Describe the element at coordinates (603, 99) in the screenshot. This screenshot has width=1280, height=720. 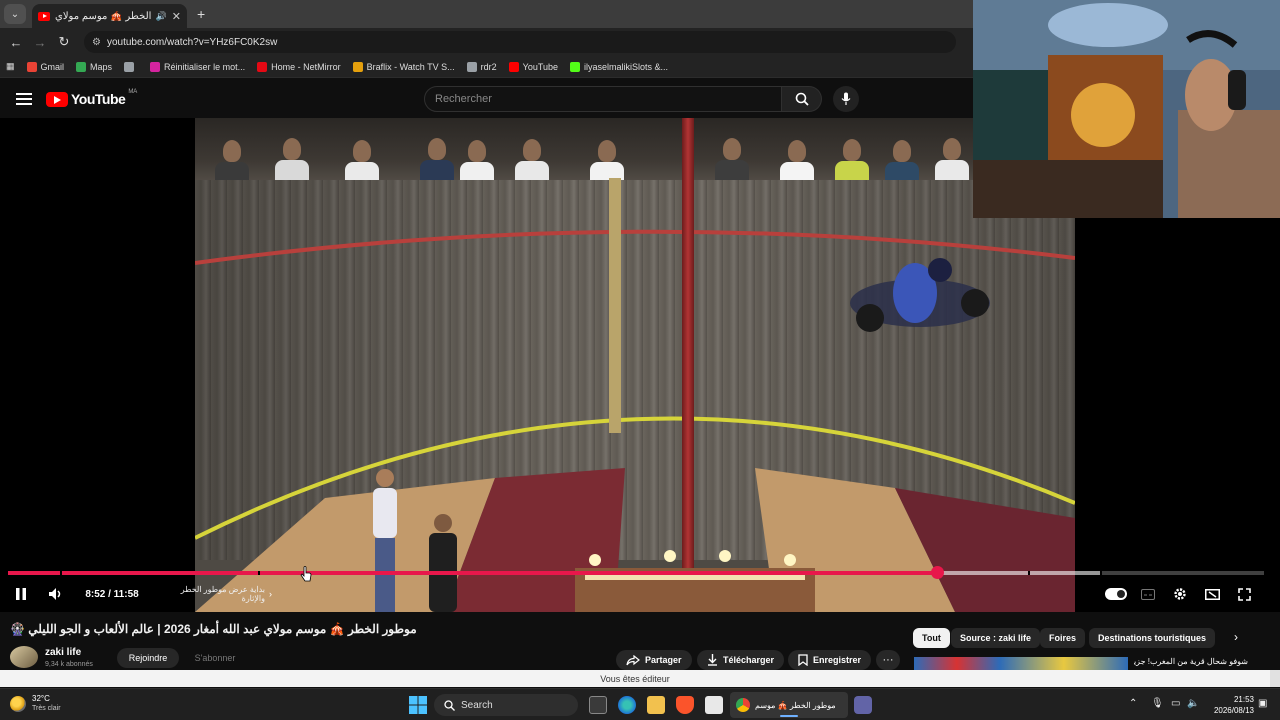
I see `search-input: Rechercher` at that location.